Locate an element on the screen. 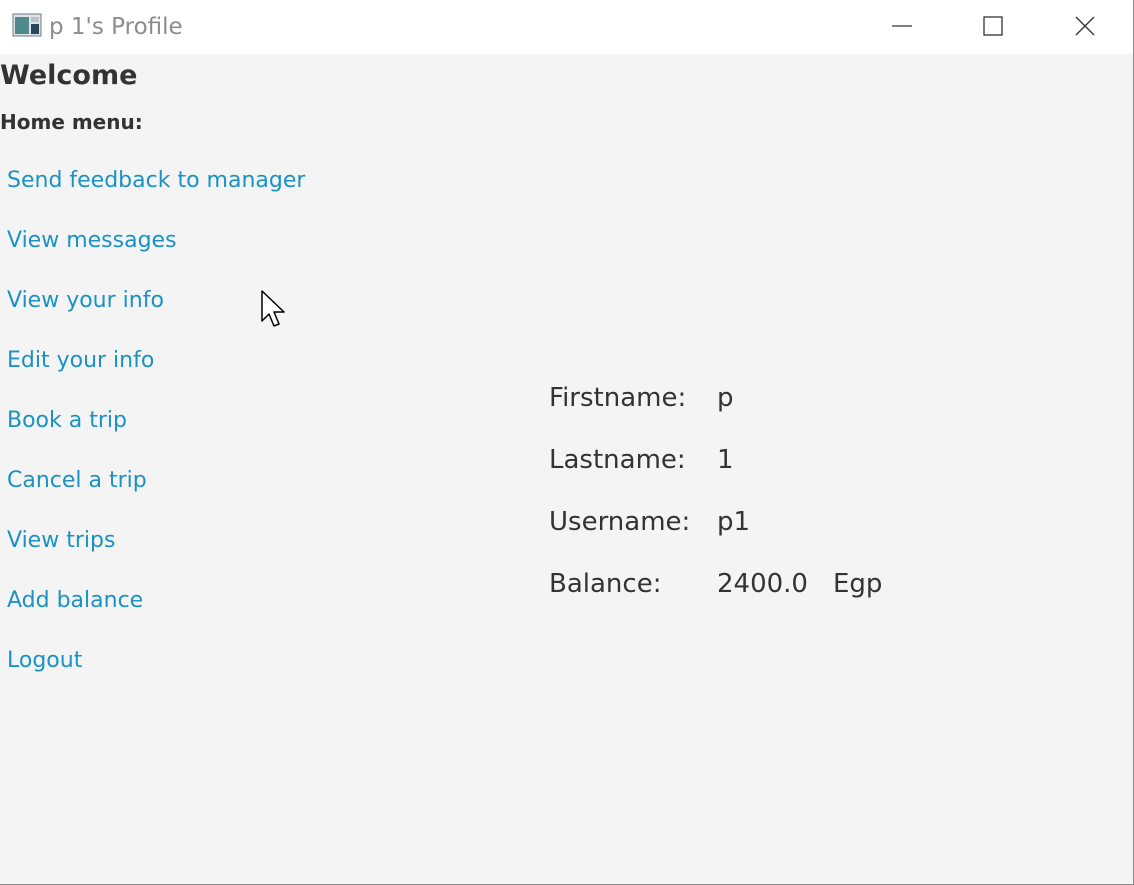 Image resolution: width=1134 pixels, height=885 pixels. firstname-value: p is located at coordinates (725, 398).